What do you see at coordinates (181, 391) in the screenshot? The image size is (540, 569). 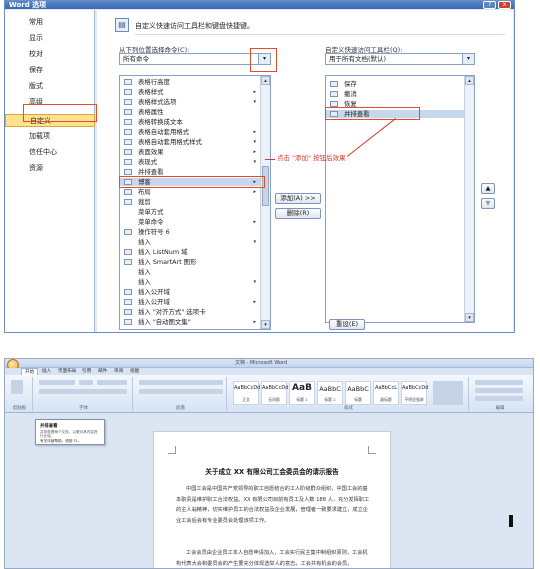 I see `align-buttons` at bounding box center [181, 391].